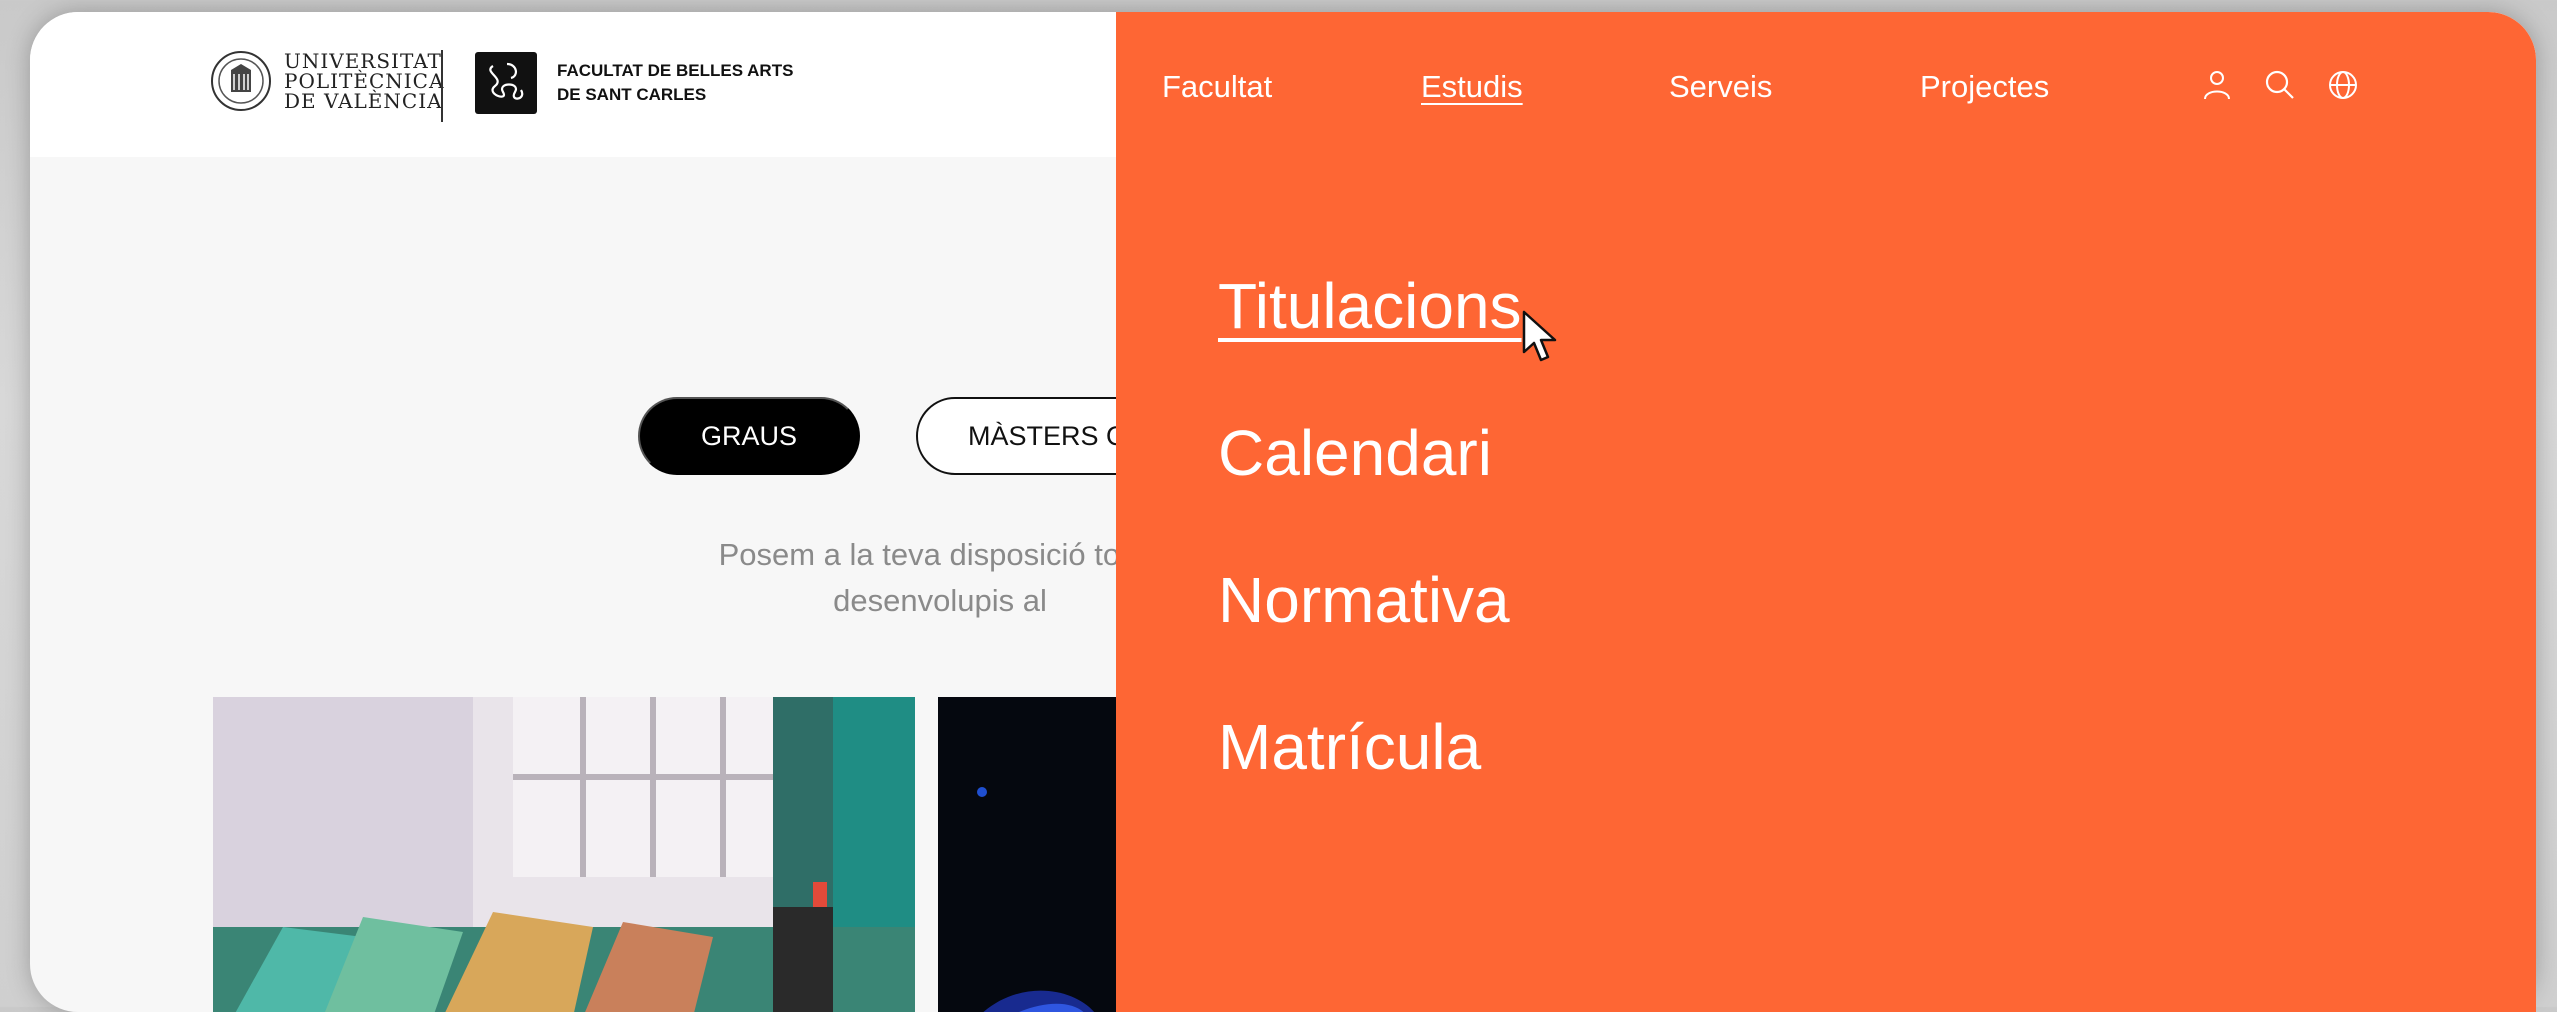 This screenshot has height=1012, width=2557. Describe the element at coordinates (1539, 336) in the screenshot. I see `mouse-cursor-icon` at that location.